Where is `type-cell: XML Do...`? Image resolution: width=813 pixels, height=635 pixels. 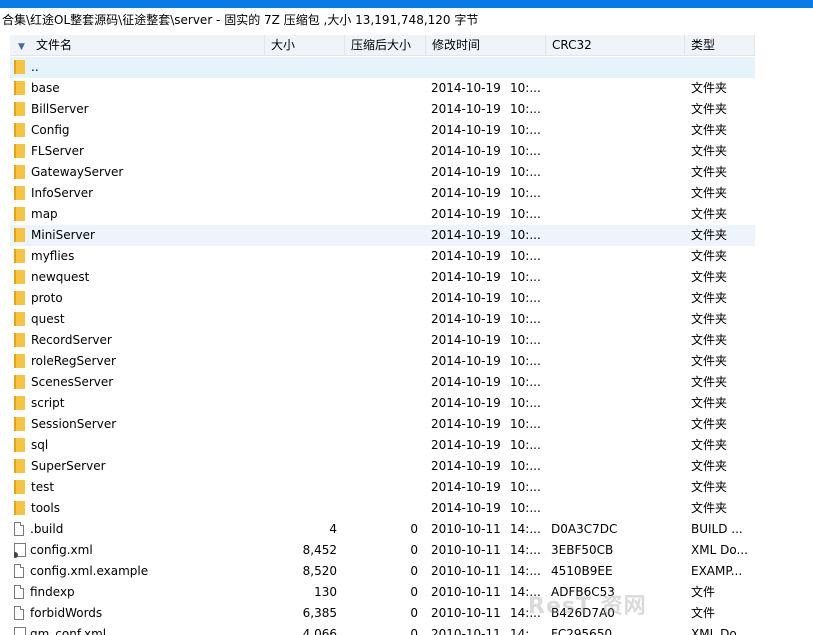 type-cell: XML Do... is located at coordinates (719, 550).